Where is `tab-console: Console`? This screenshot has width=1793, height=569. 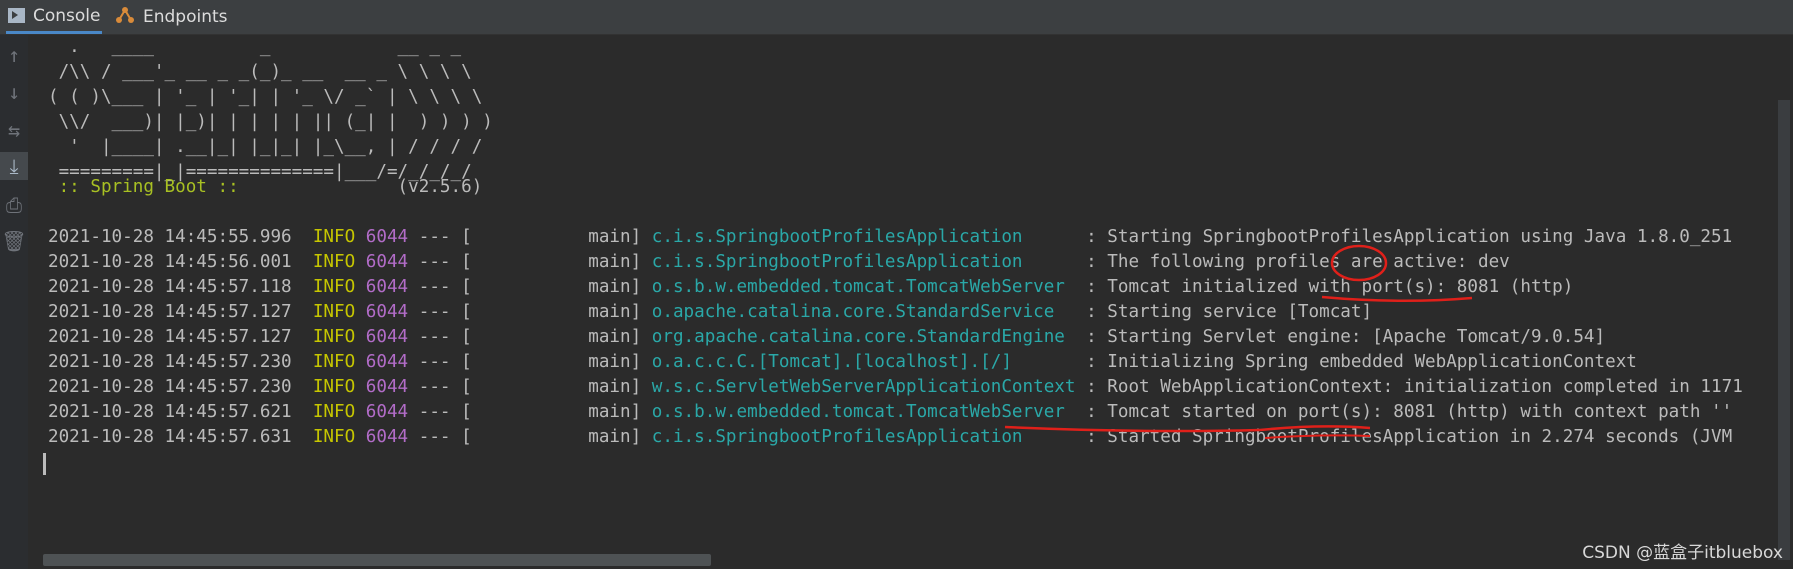 tab-console: Console is located at coordinates (54, 17).